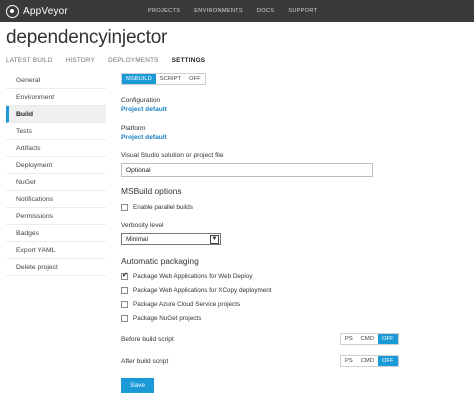 The width and height of the screenshot is (474, 410). What do you see at coordinates (56, 97) in the screenshot?
I see `sidebar-item-environment: Environment` at bounding box center [56, 97].